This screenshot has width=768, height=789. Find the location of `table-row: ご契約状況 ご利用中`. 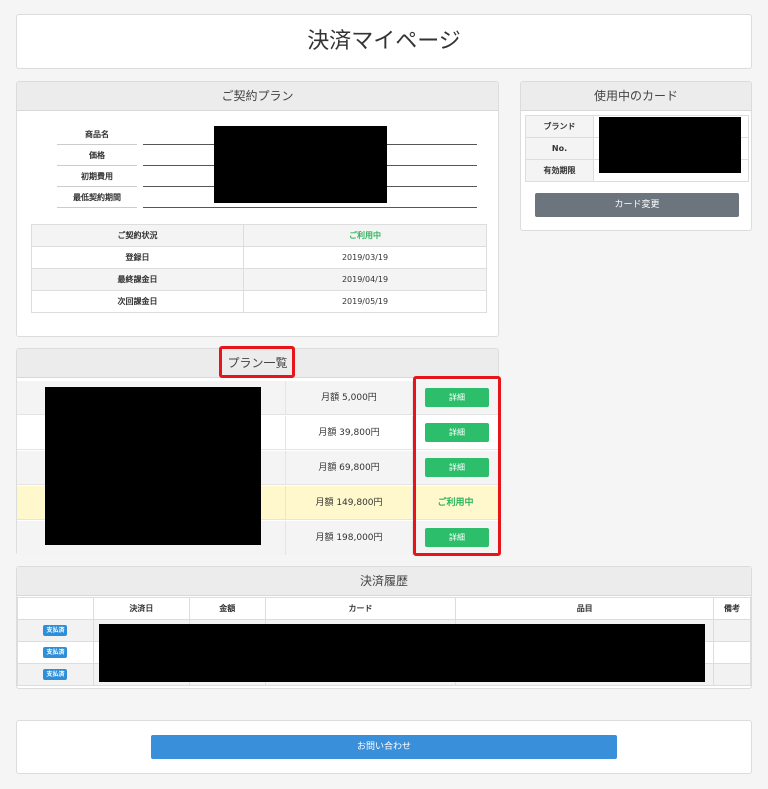

table-row: ご契約状況 ご利用中 is located at coordinates (259, 235).